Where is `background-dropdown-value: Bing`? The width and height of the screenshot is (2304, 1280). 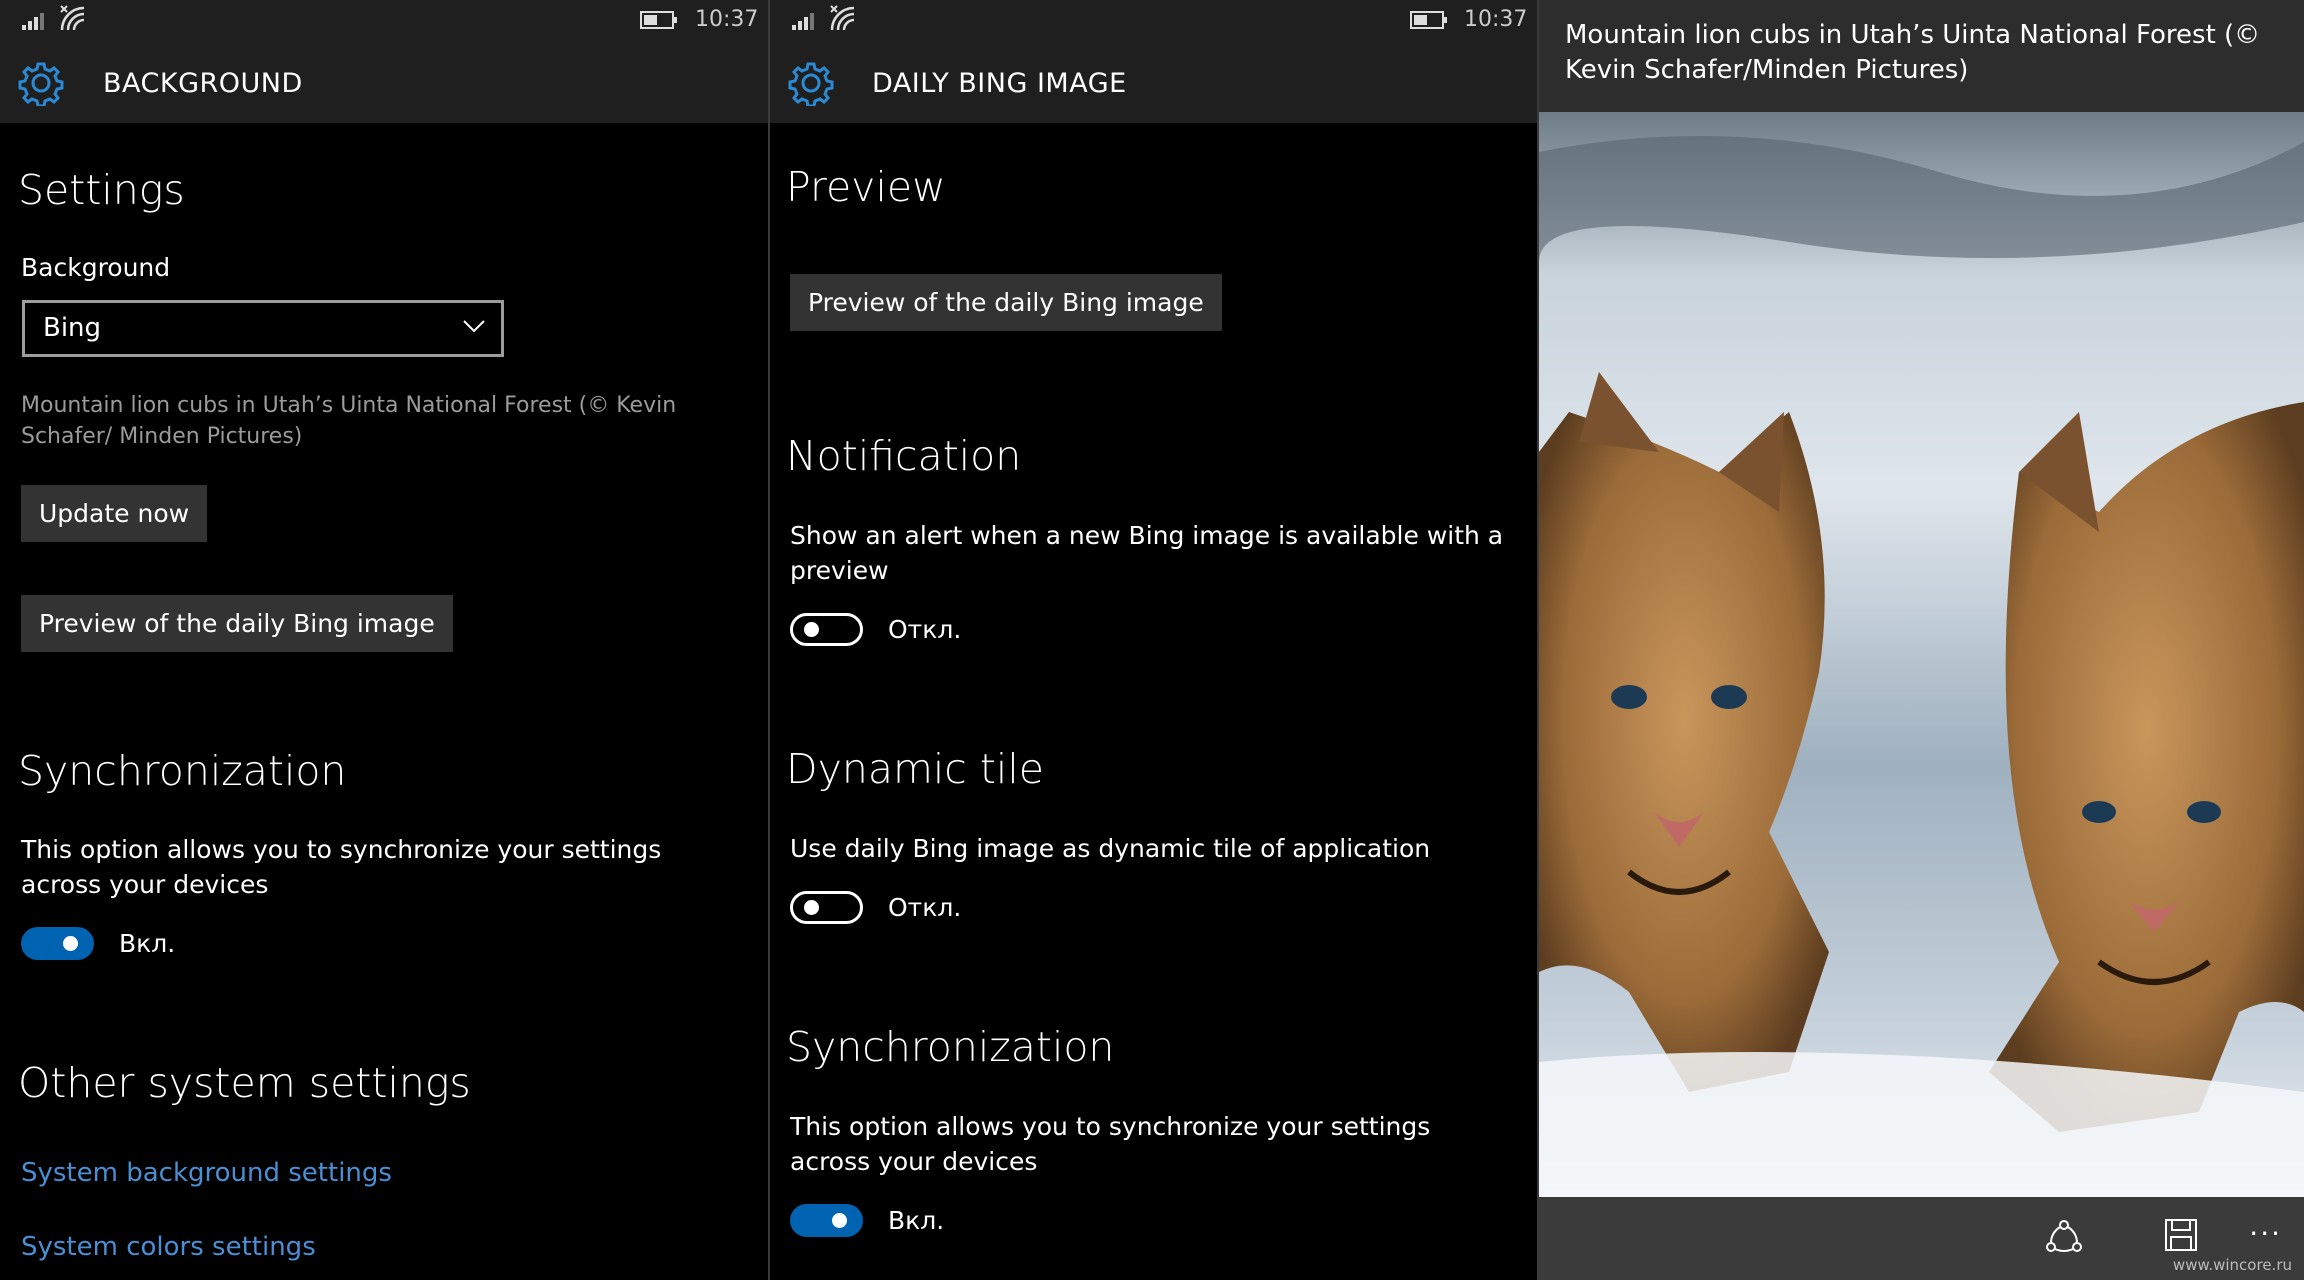
background-dropdown-value: Bing is located at coordinates (72, 328).